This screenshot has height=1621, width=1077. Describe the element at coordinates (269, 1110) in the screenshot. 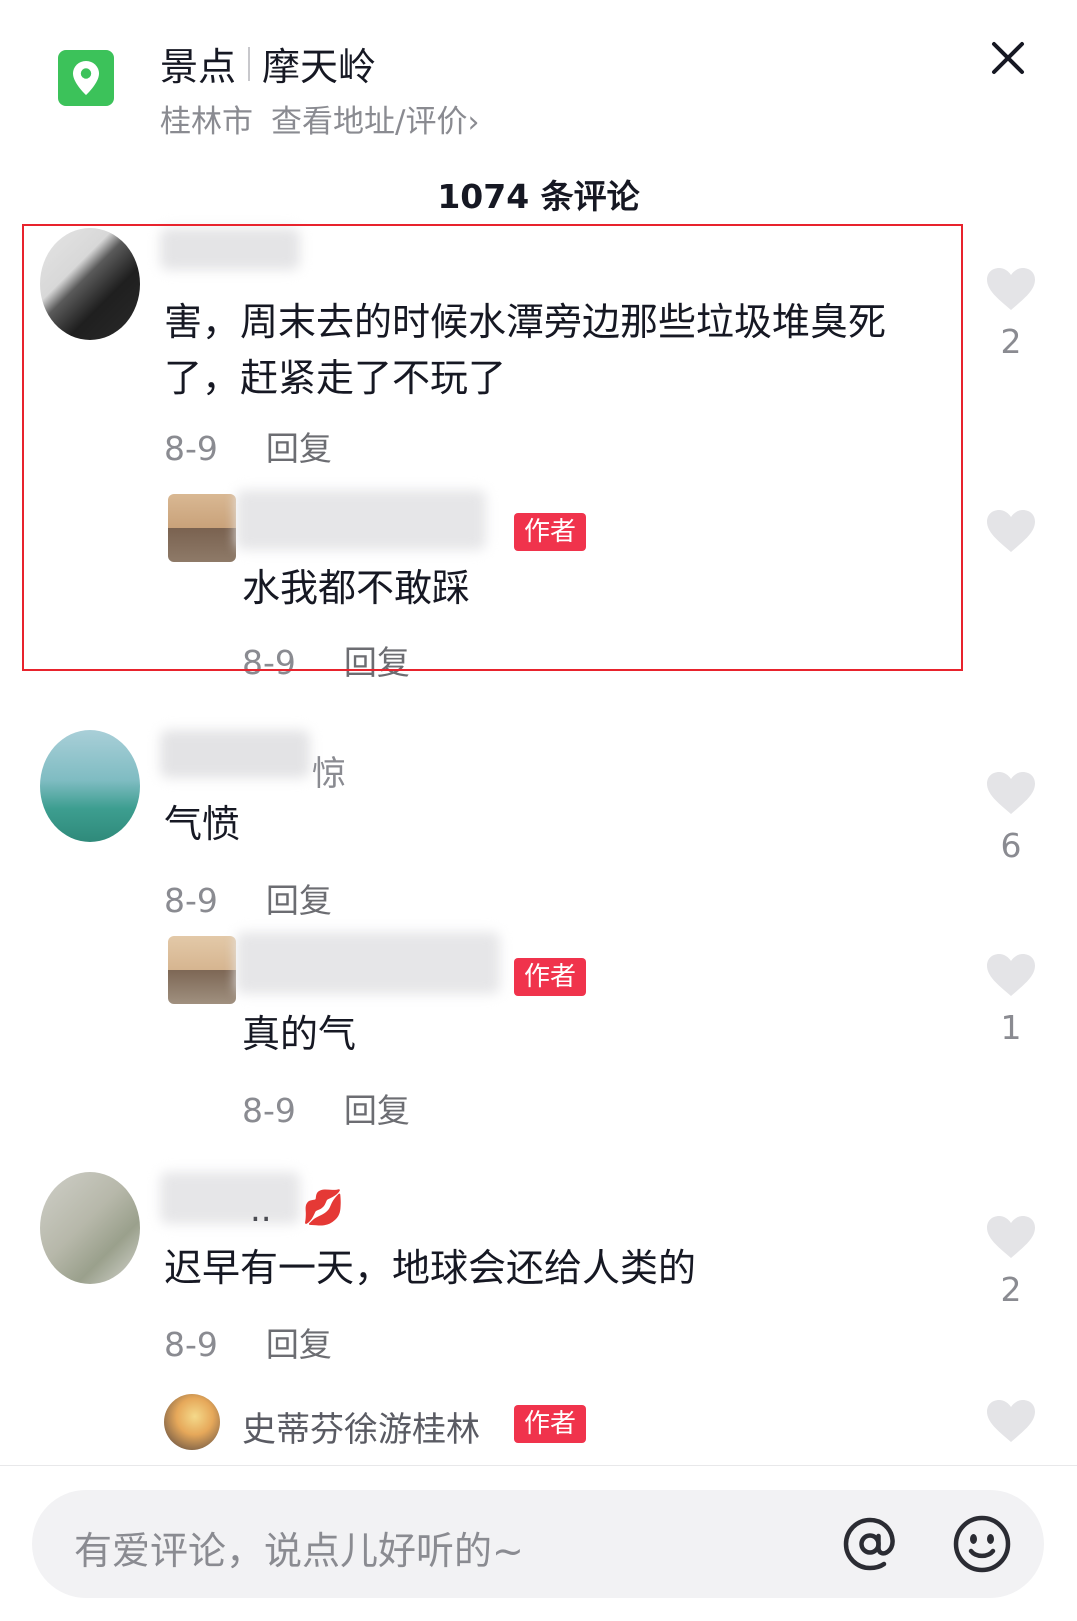

I see `reply-date: 8-9` at that location.